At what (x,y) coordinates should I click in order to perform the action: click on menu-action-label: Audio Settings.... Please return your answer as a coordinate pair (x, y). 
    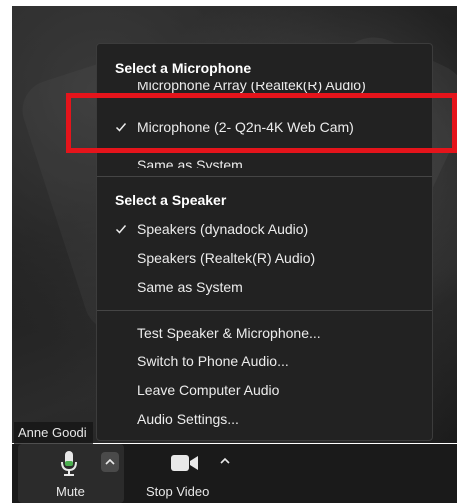
    Looking at the image, I should click on (188, 419).